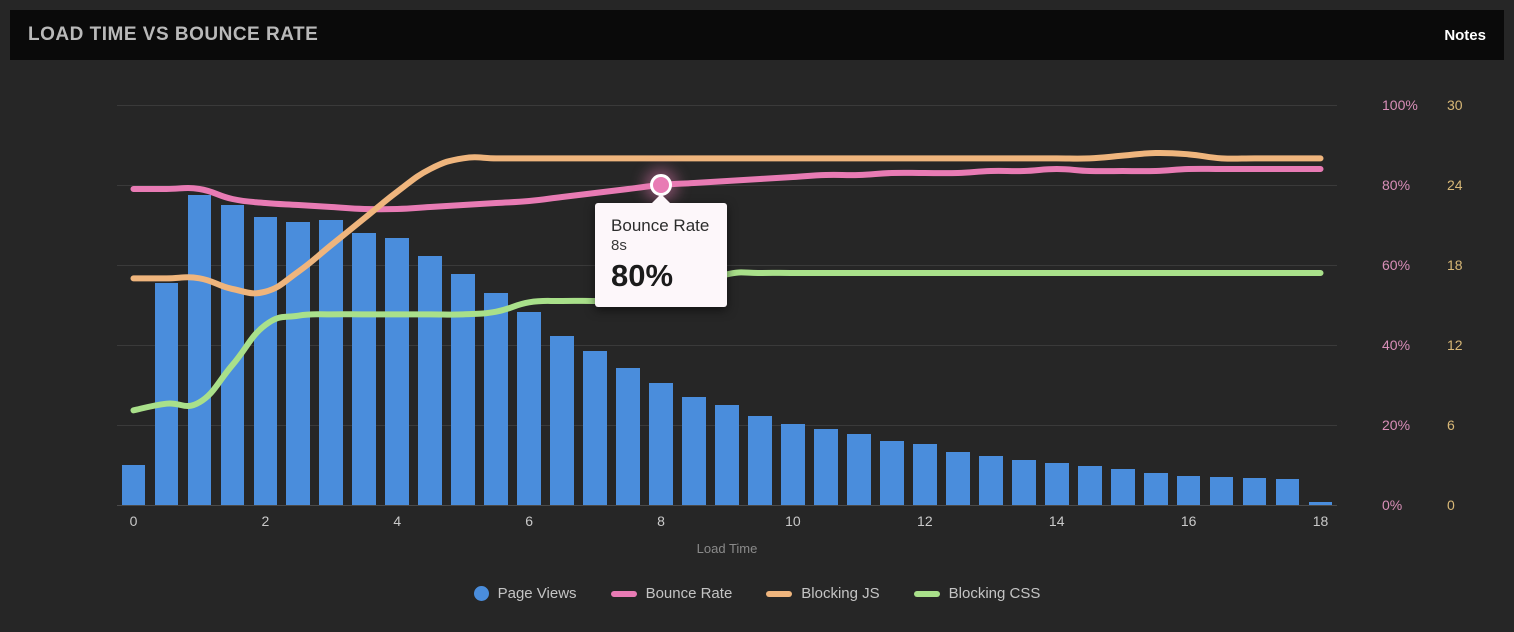  Describe the element at coordinates (133, 521) in the screenshot. I see `x-axis-tick-label: 0` at that location.